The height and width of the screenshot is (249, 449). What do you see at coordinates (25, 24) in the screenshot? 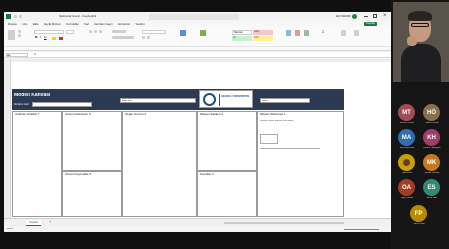
I see `menu-tab-home: Giriş` at bounding box center [25, 24].